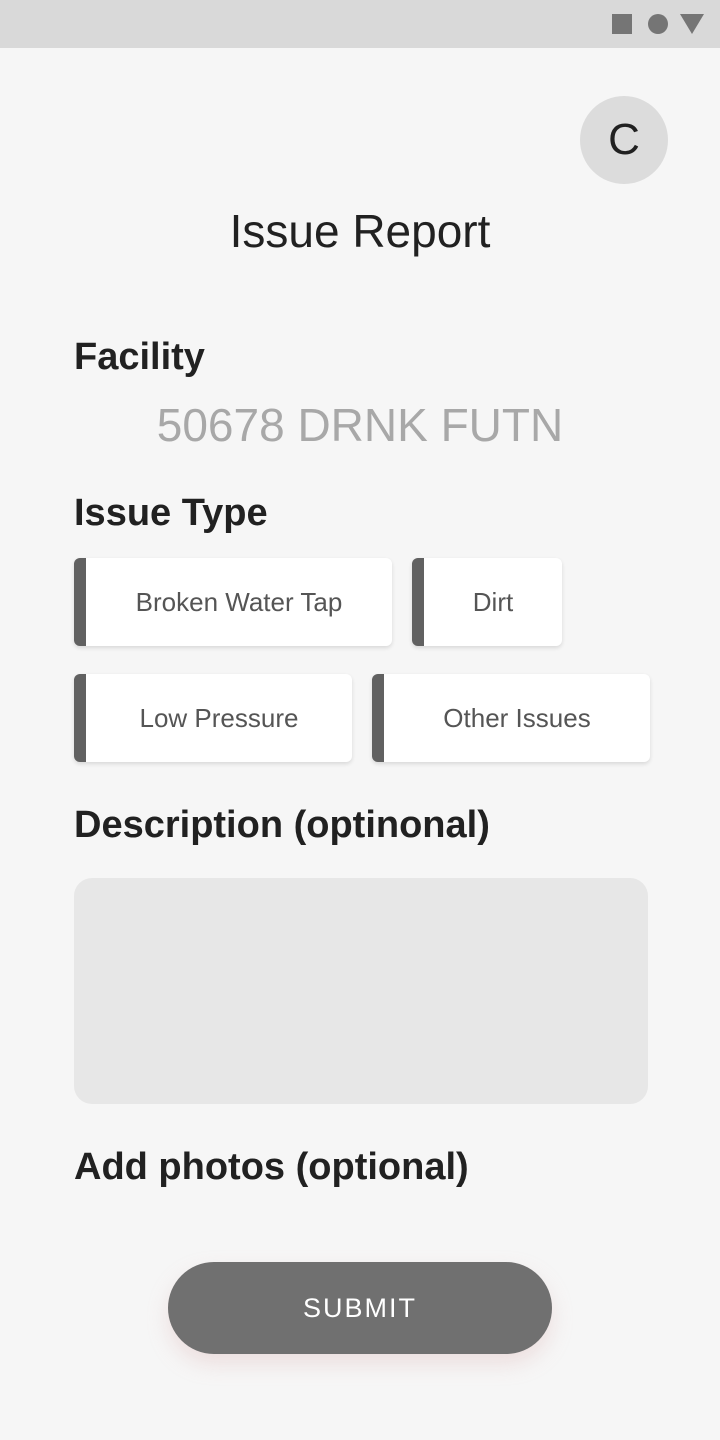  I want to click on description-label: Description (optinonal), so click(282, 825).